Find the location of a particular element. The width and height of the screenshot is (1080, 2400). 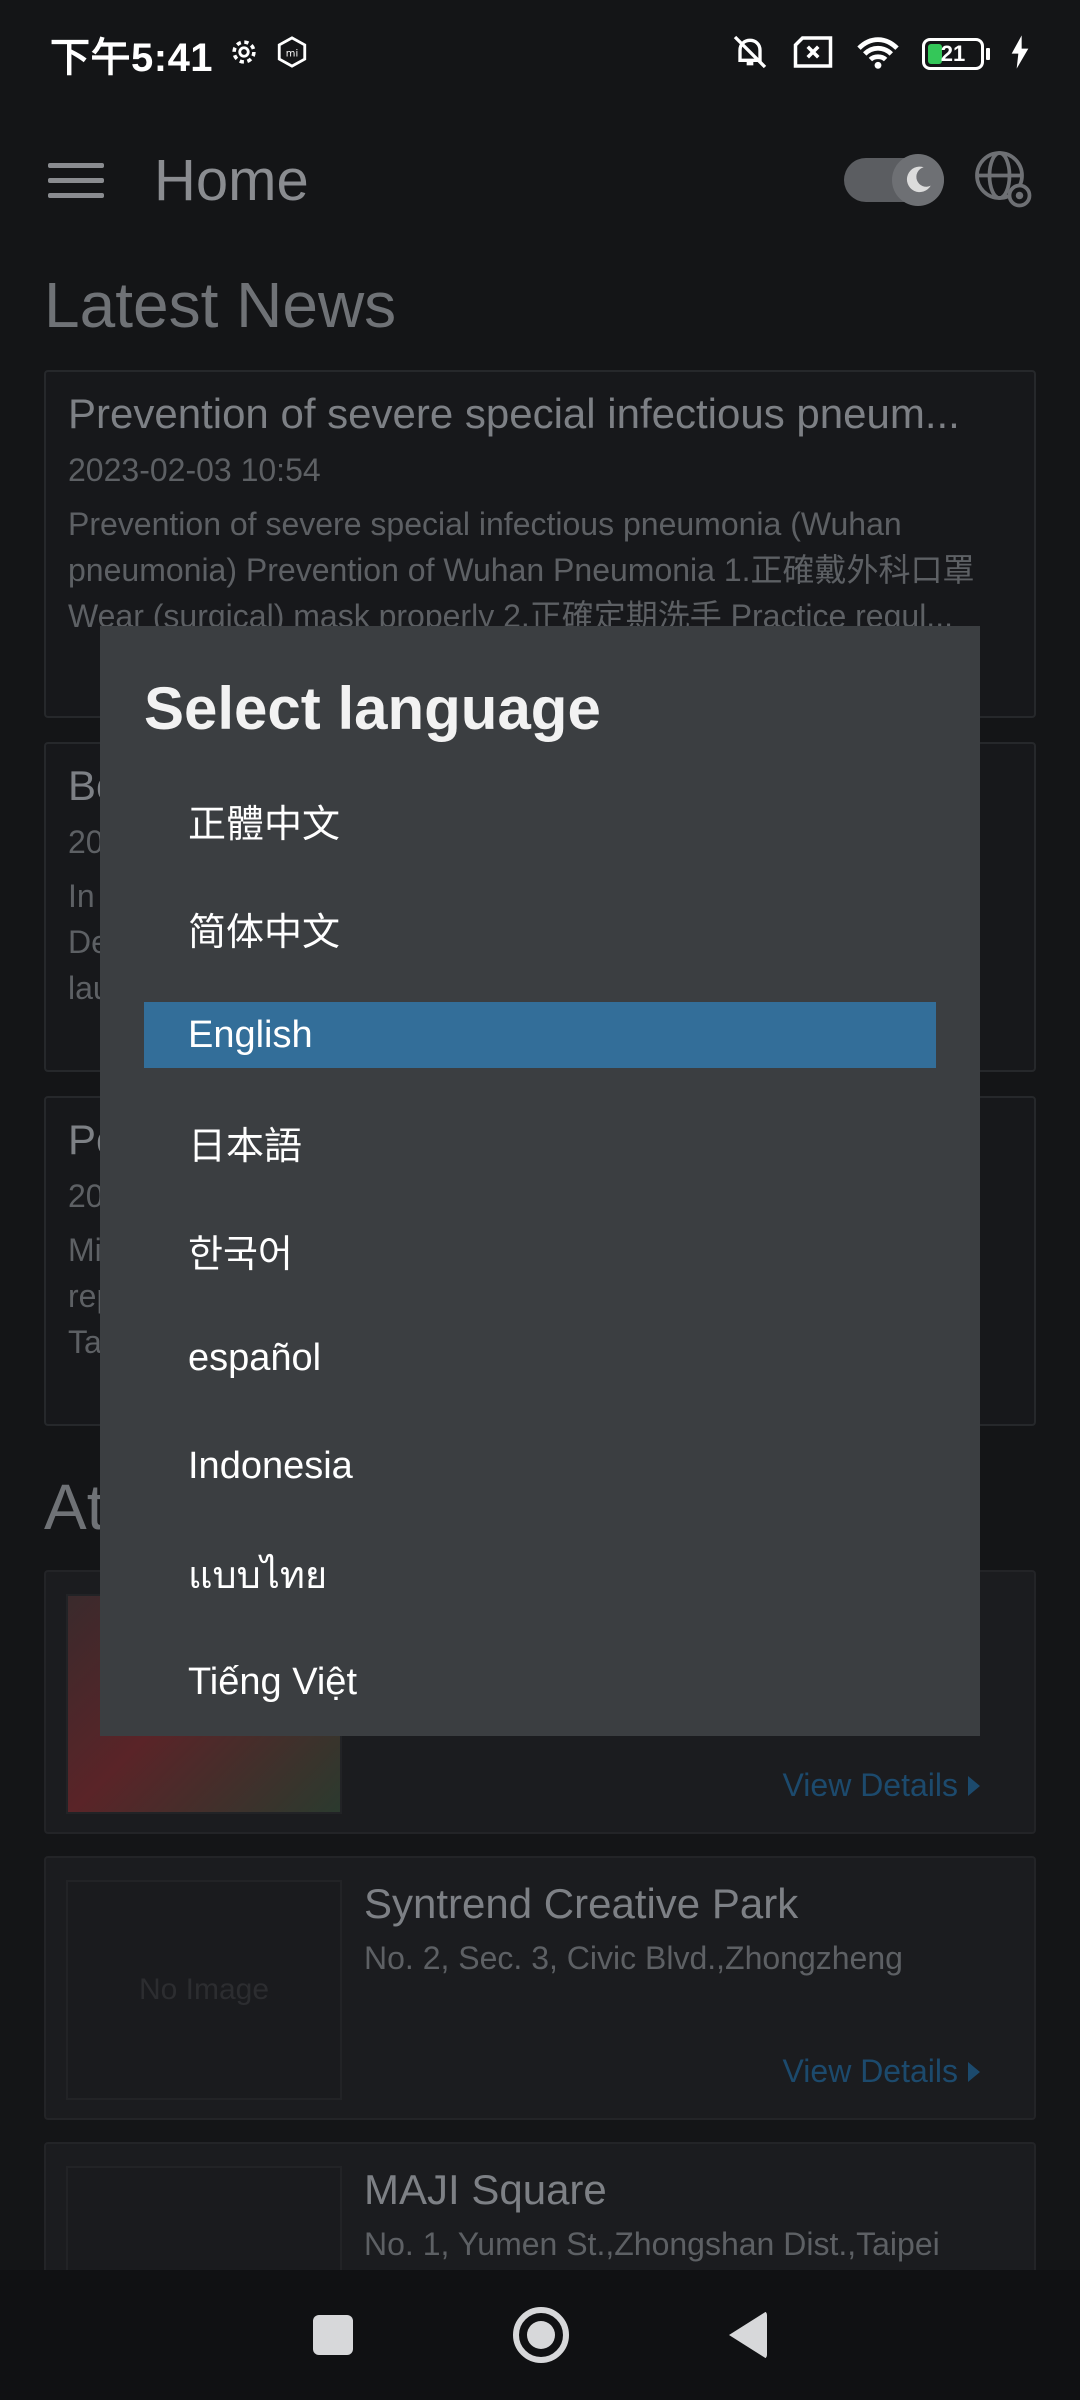

language-option-es: español is located at coordinates (540, 1358).